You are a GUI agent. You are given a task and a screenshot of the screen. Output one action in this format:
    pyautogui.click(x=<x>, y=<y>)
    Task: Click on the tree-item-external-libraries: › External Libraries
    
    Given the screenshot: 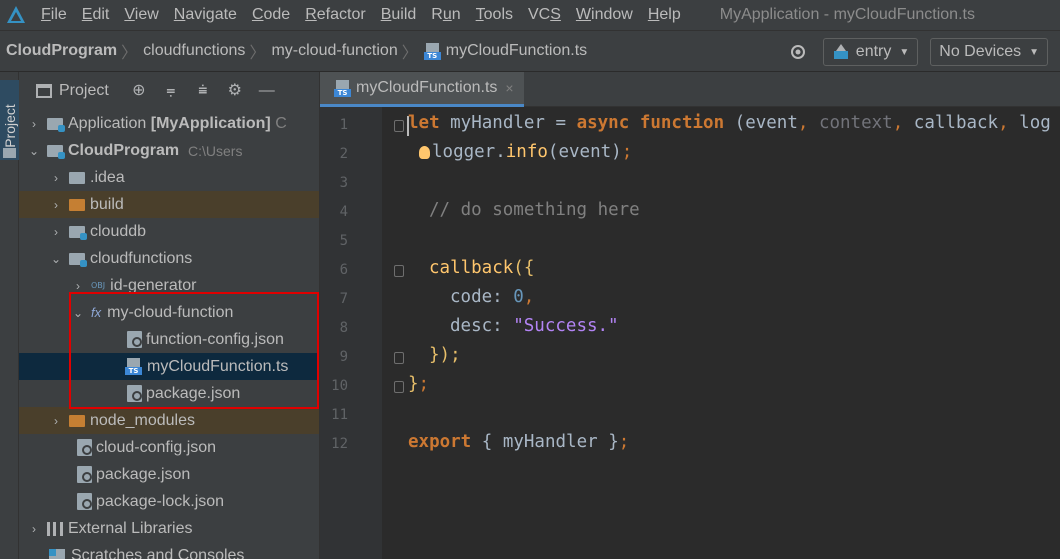 What is the action you would take?
    pyautogui.click(x=169, y=528)
    